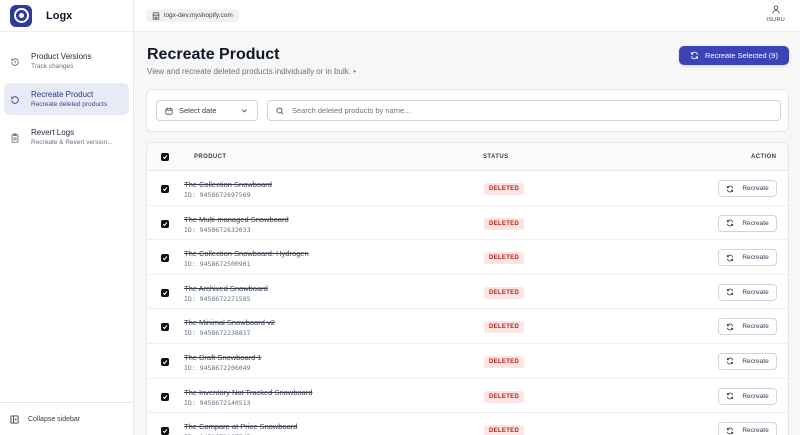 The height and width of the screenshot is (435, 800). I want to click on sidebar-collapse-icon, so click(14, 419).